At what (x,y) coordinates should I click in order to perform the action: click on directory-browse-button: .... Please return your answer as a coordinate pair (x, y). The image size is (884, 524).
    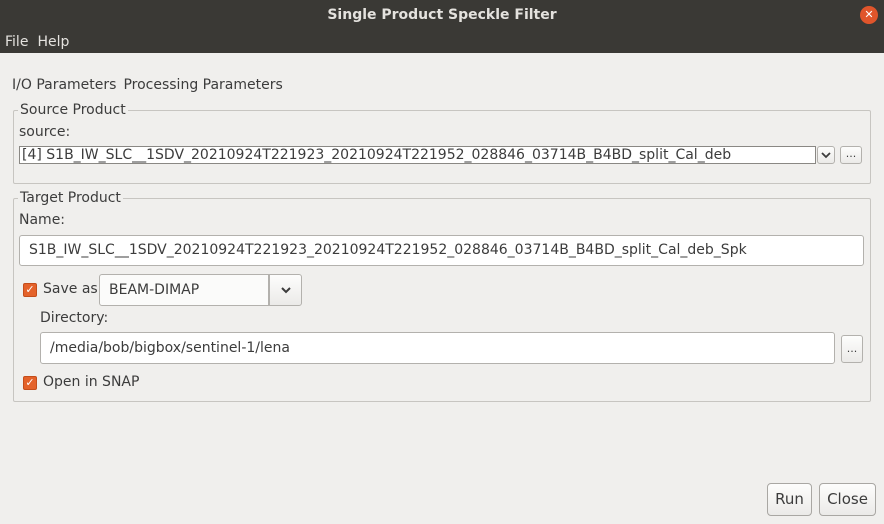
    Looking at the image, I should click on (852, 349).